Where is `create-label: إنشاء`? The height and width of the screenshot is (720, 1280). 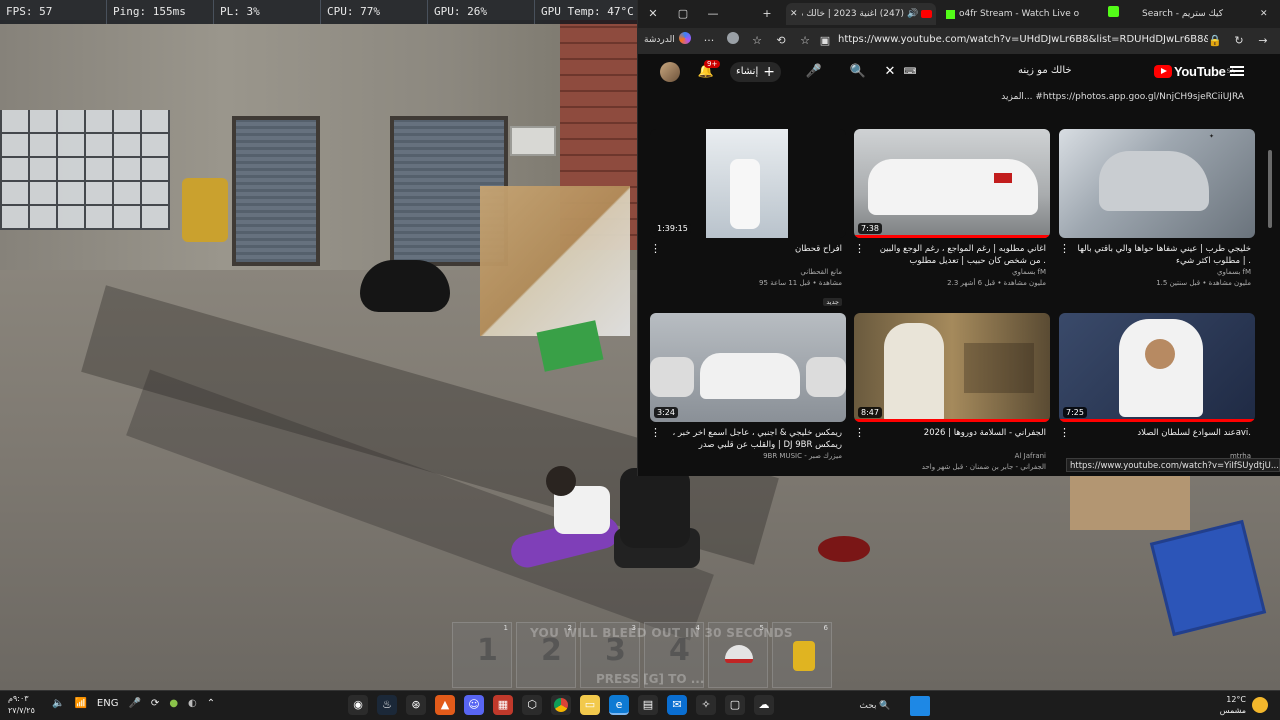 create-label: إنشاء is located at coordinates (747, 71).